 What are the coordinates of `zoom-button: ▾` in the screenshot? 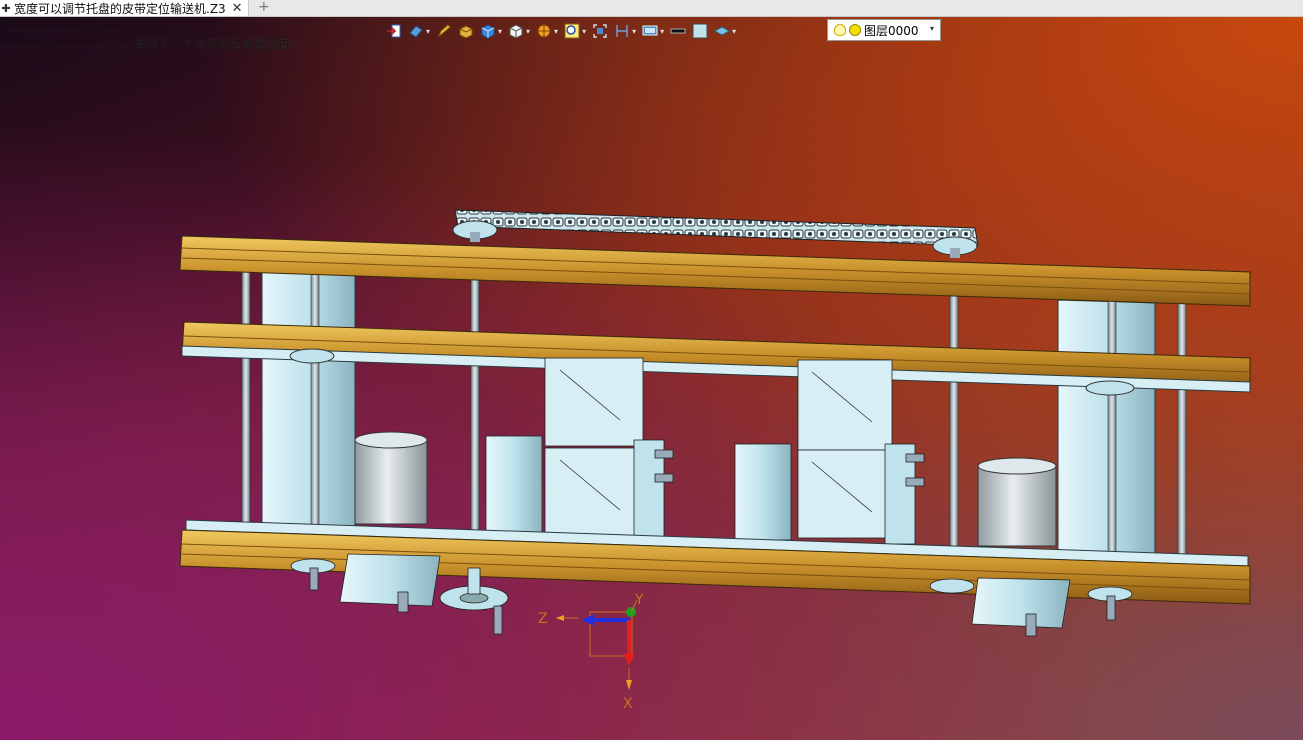 It's located at (575, 31).